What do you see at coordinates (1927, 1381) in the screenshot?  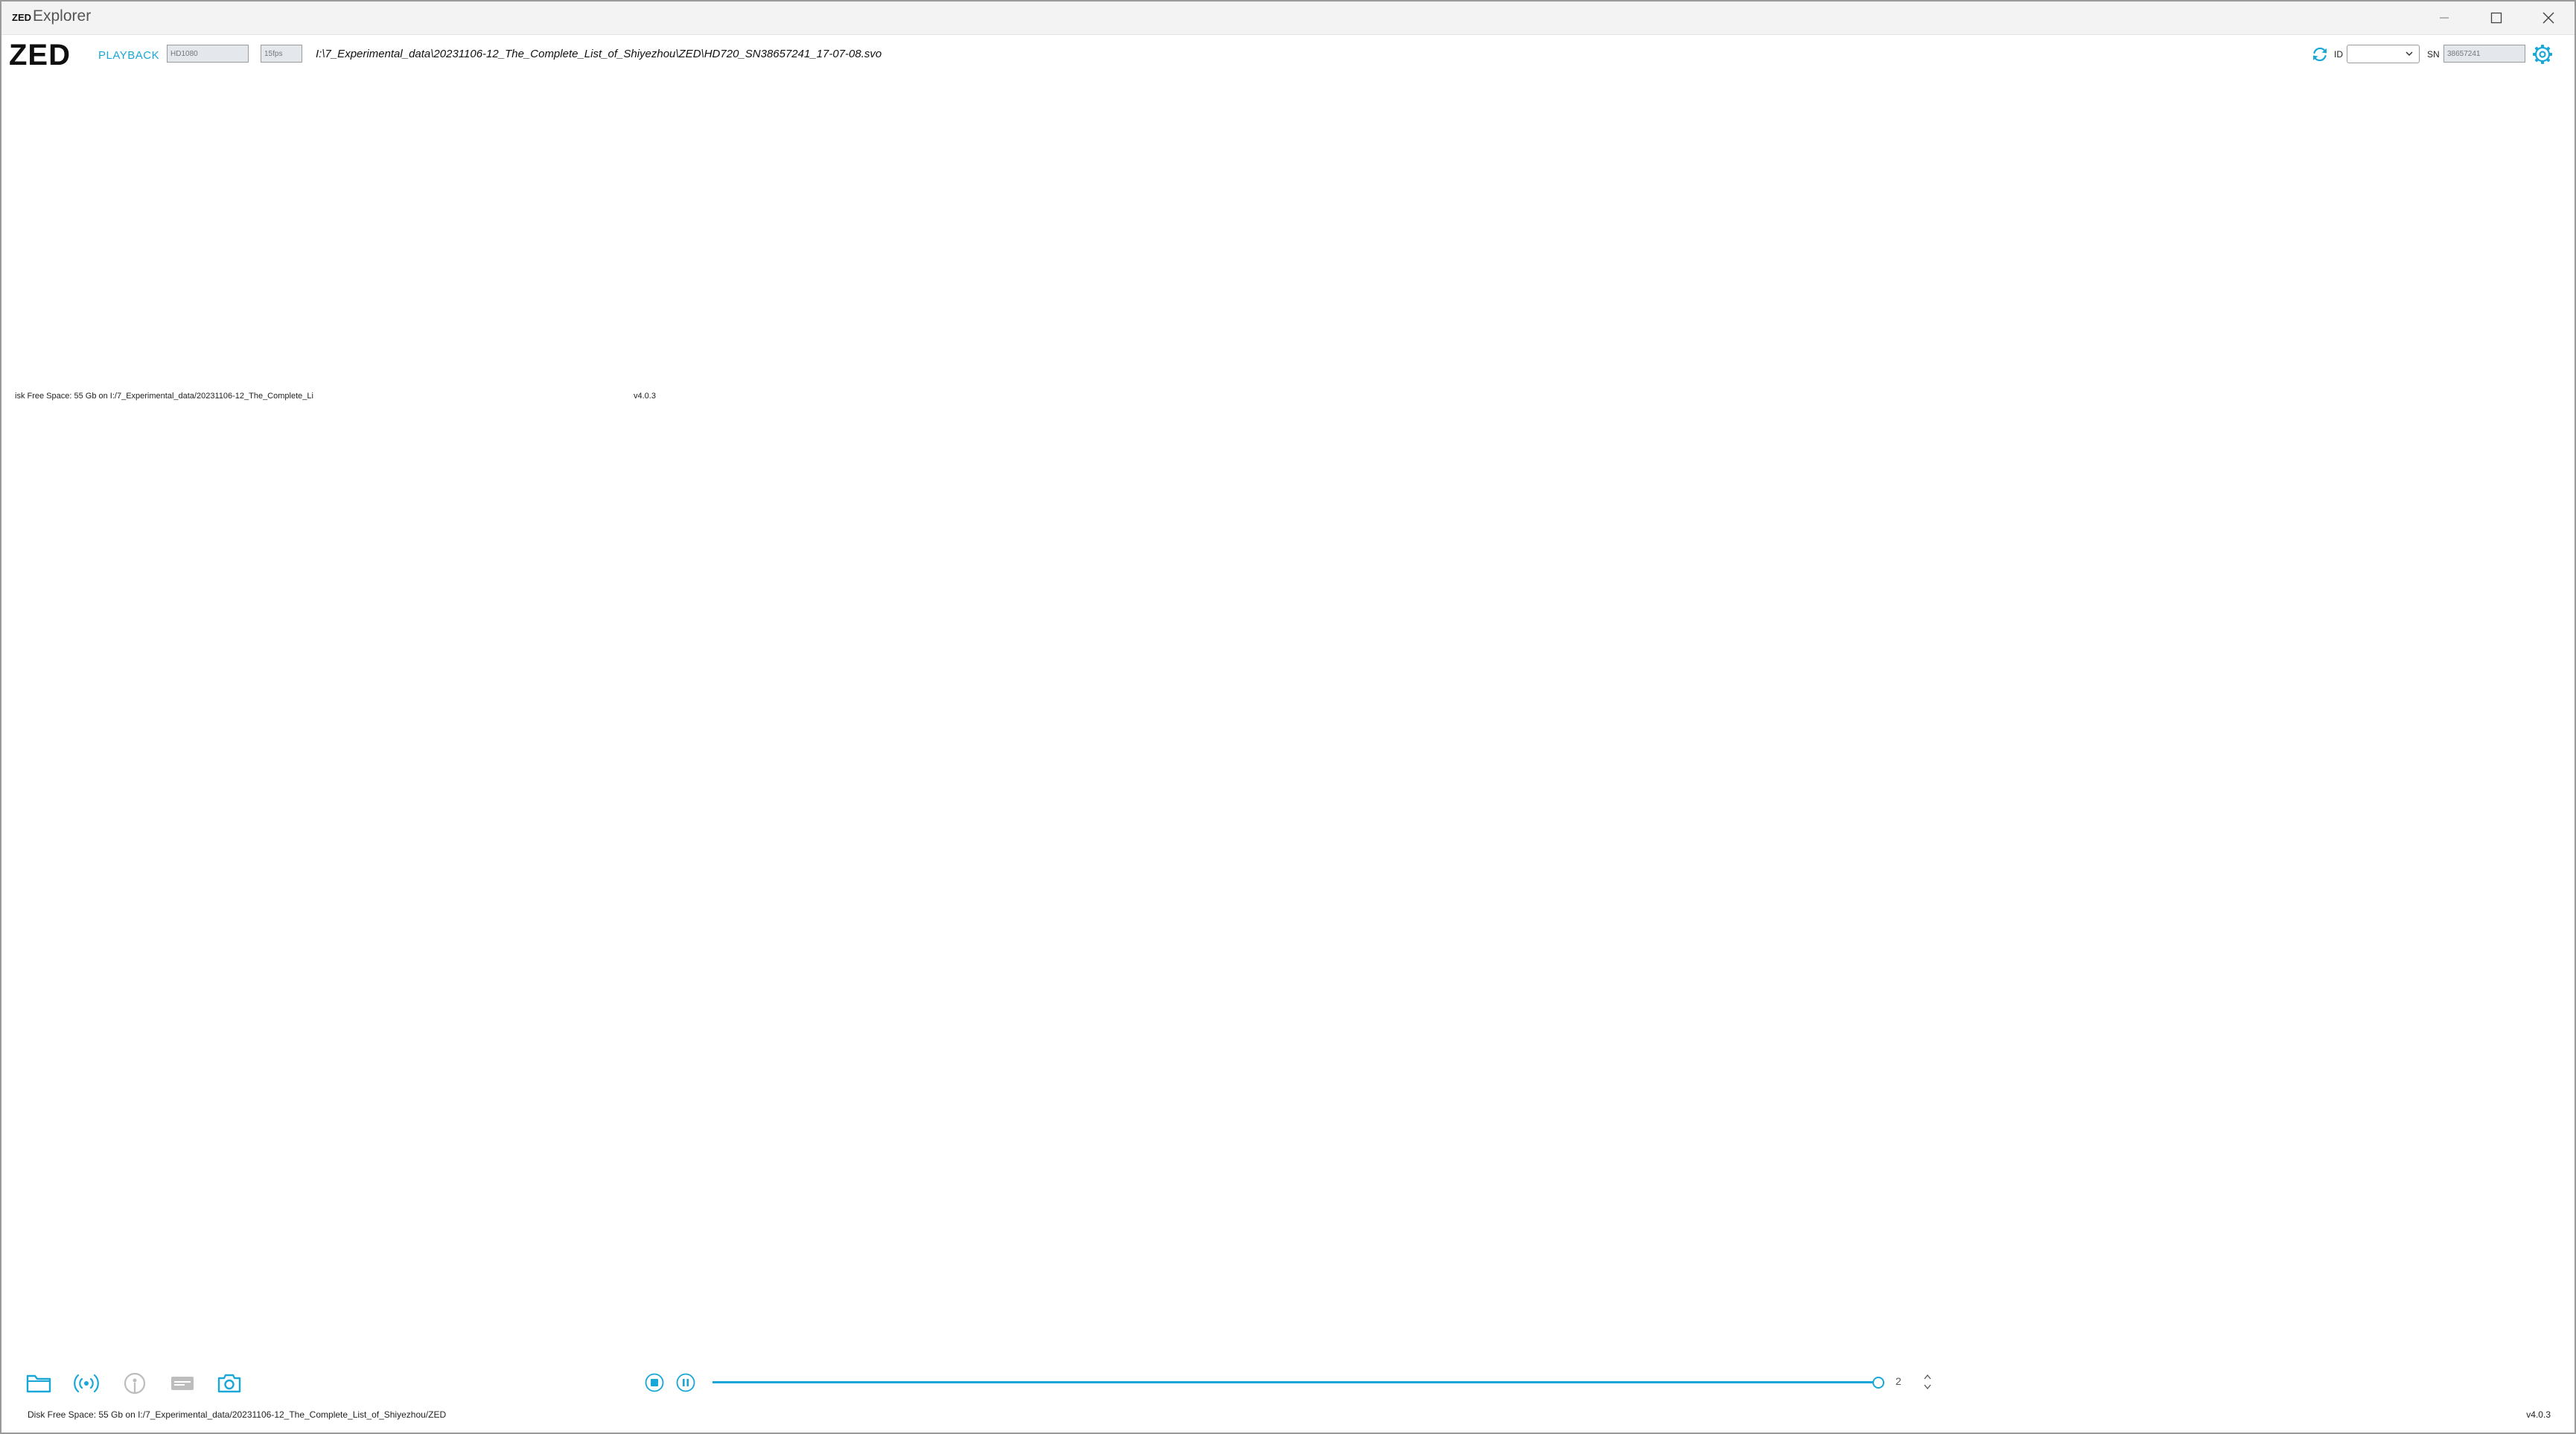 I see `frame-stepper` at bounding box center [1927, 1381].